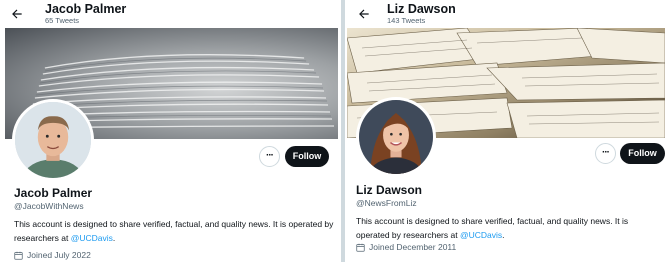  What do you see at coordinates (413, 247) in the screenshot?
I see `joined-text: Joined December 2011` at bounding box center [413, 247].